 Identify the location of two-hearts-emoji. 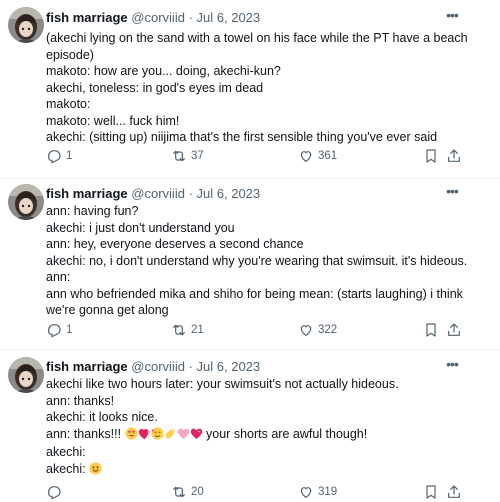
(144, 436).